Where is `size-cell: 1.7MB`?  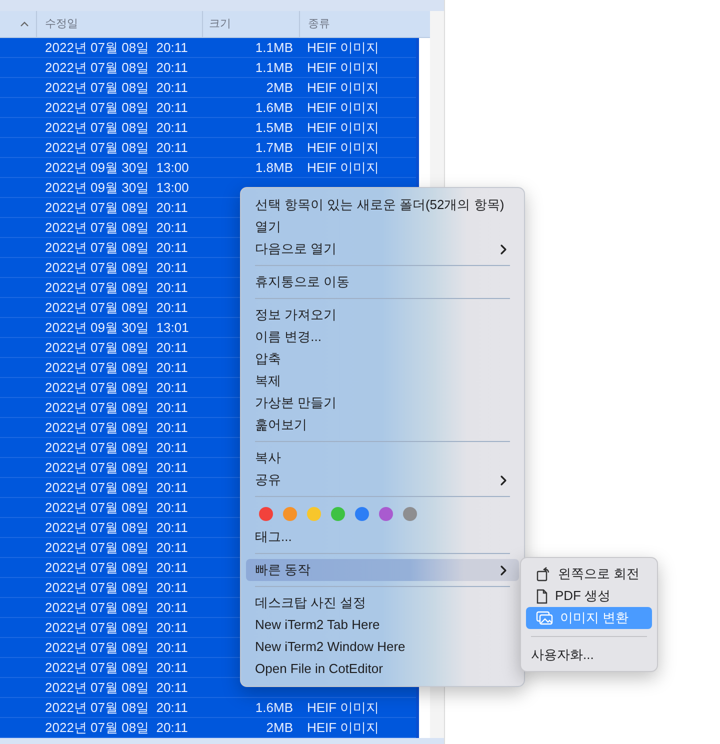 size-cell: 1.7MB is located at coordinates (274, 147).